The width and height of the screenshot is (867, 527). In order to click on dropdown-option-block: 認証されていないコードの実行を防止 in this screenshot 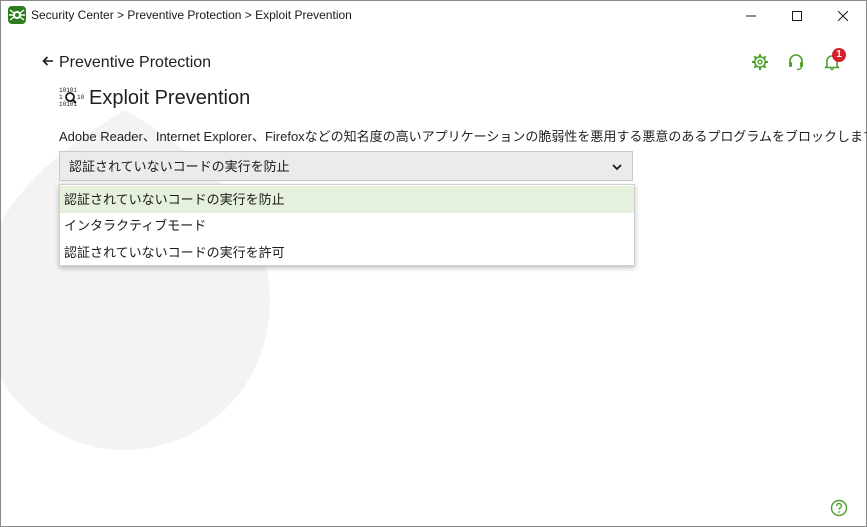, I will do `click(347, 199)`.